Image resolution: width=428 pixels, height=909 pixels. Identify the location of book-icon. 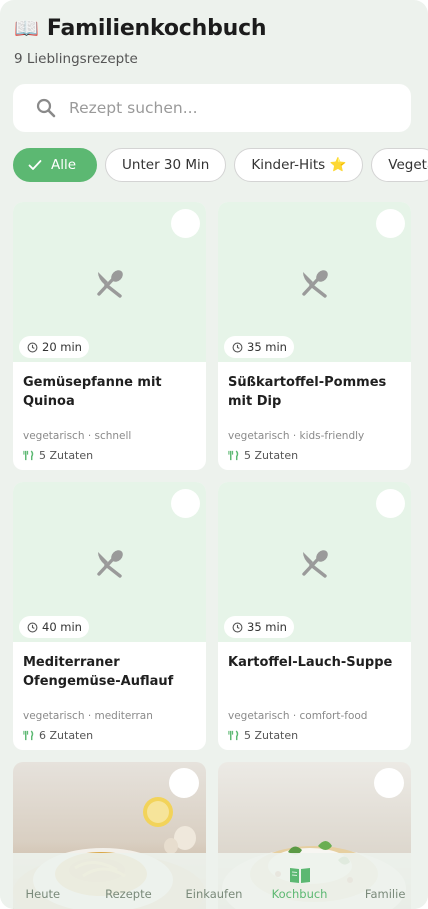
(299, 875).